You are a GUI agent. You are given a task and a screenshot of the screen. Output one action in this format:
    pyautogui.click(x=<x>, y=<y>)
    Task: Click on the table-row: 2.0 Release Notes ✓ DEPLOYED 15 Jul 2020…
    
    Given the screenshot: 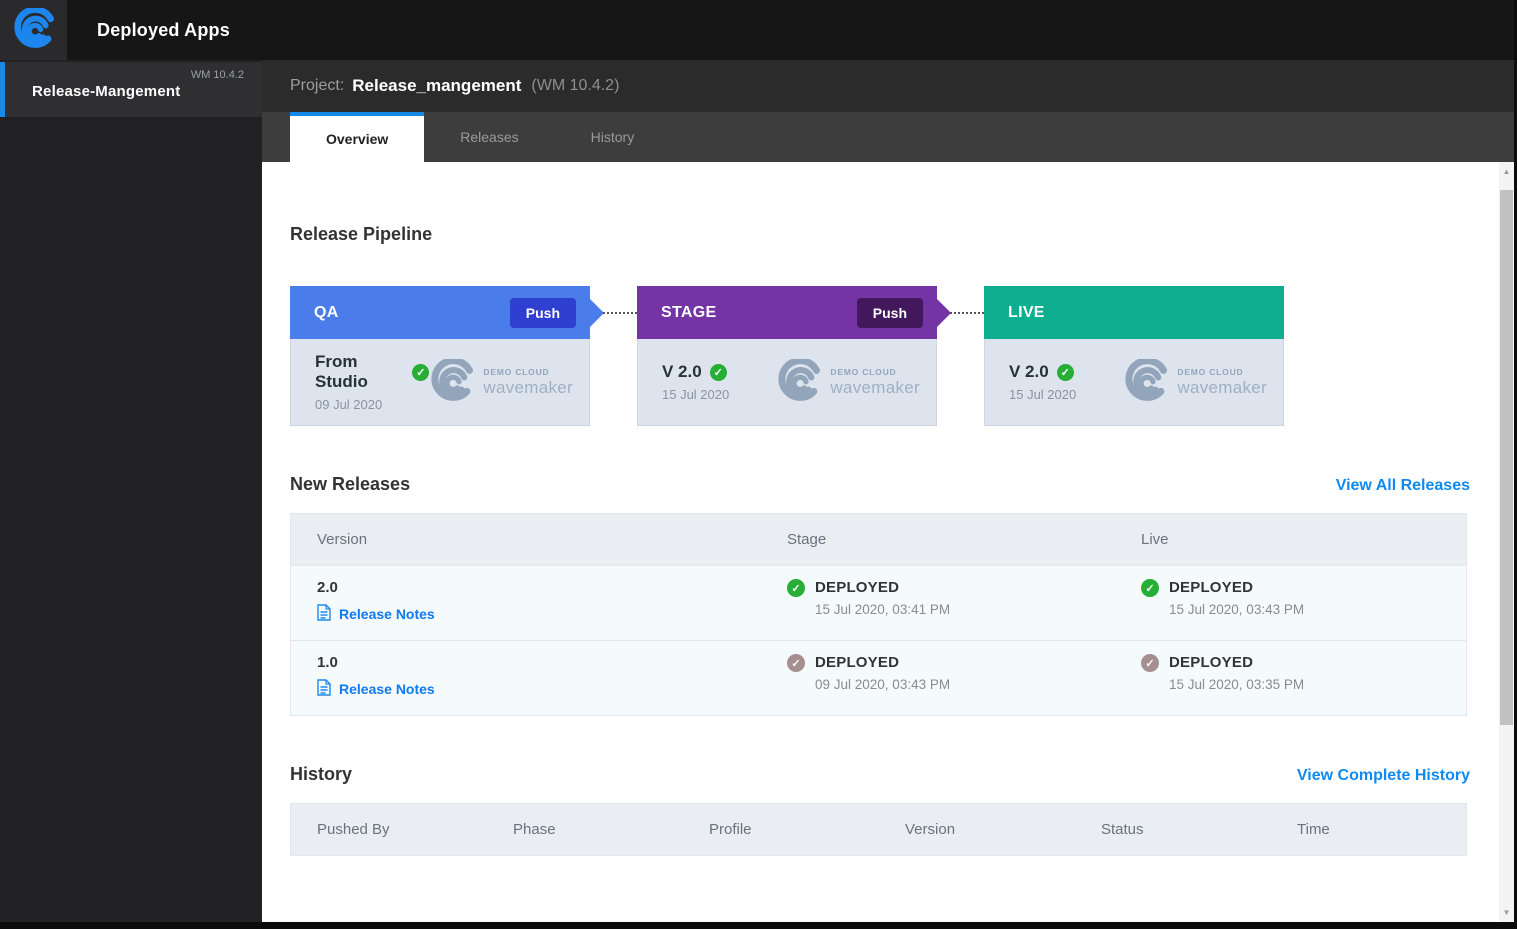 What is the action you would take?
    pyautogui.click(x=878, y=602)
    